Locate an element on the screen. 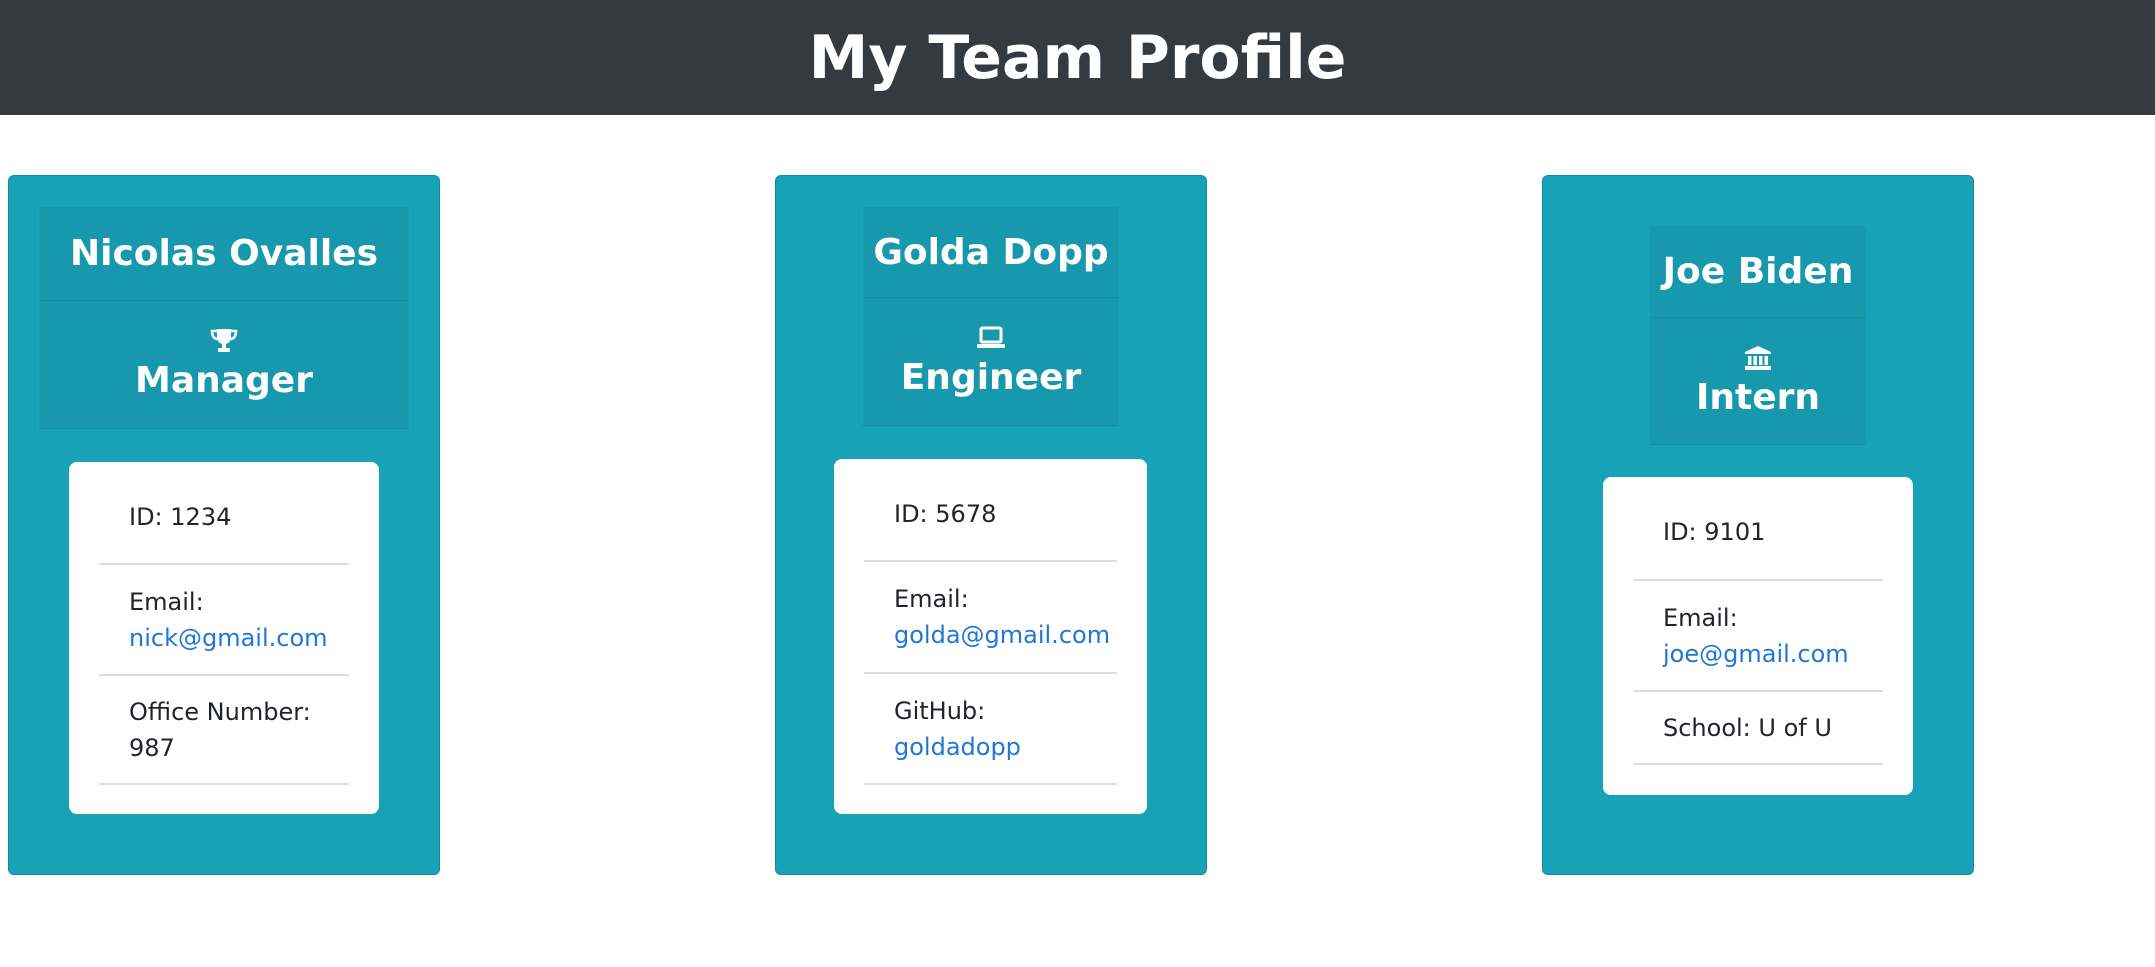 Image resolution: width=2155 pixels, height=967 pixels. employee-name: Nicolas Ovalles is located at coordinates (224, 254).